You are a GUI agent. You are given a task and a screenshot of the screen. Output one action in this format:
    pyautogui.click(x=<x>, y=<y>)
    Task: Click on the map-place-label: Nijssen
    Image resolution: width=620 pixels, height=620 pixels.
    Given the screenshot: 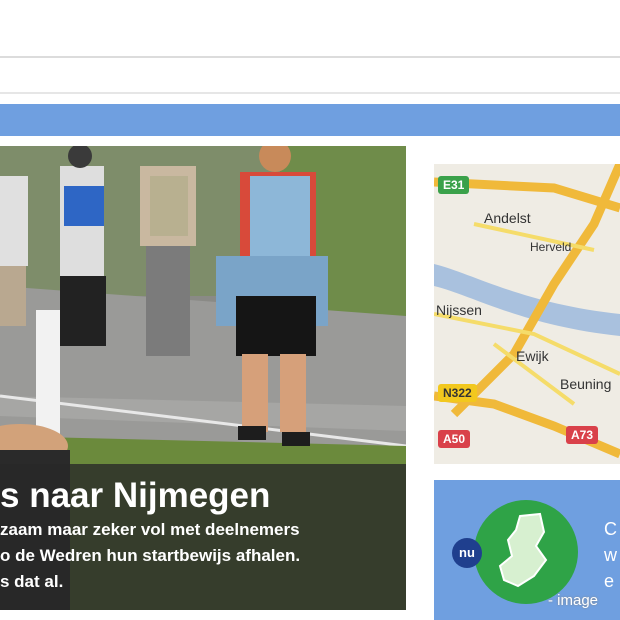 What is the action you would take?
    pyautogui.click(x=459, y=310)
    